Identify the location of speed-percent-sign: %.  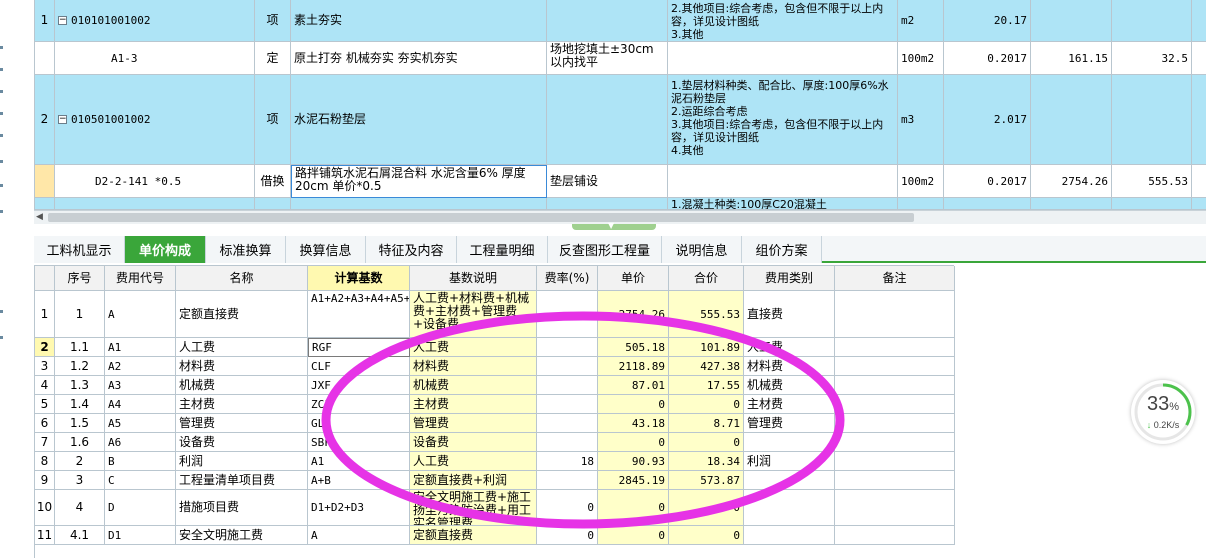
(1174, 407).